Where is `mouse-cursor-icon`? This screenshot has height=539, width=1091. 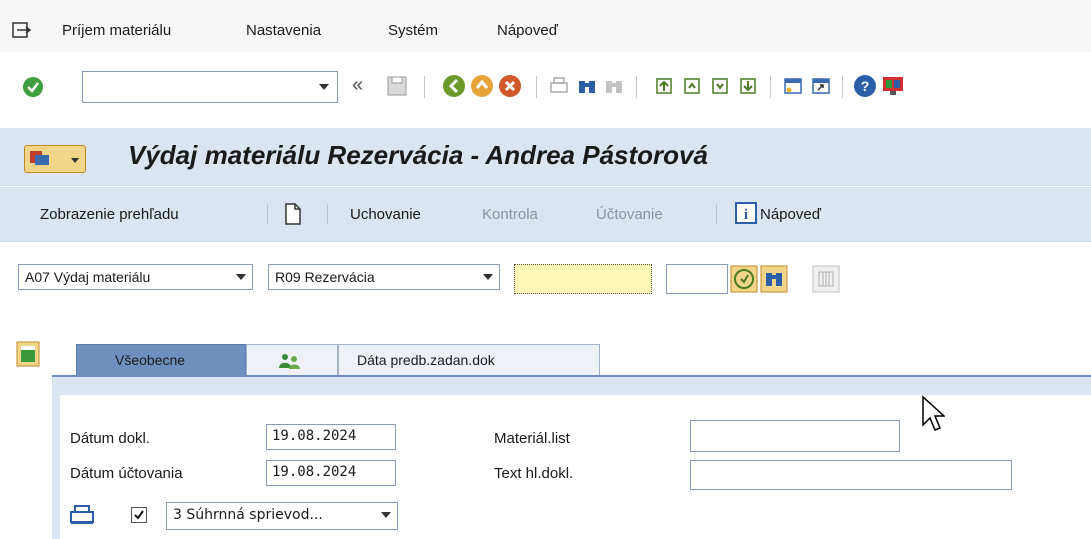
mouse-cursor-icon is located at coordinates (933, 413).